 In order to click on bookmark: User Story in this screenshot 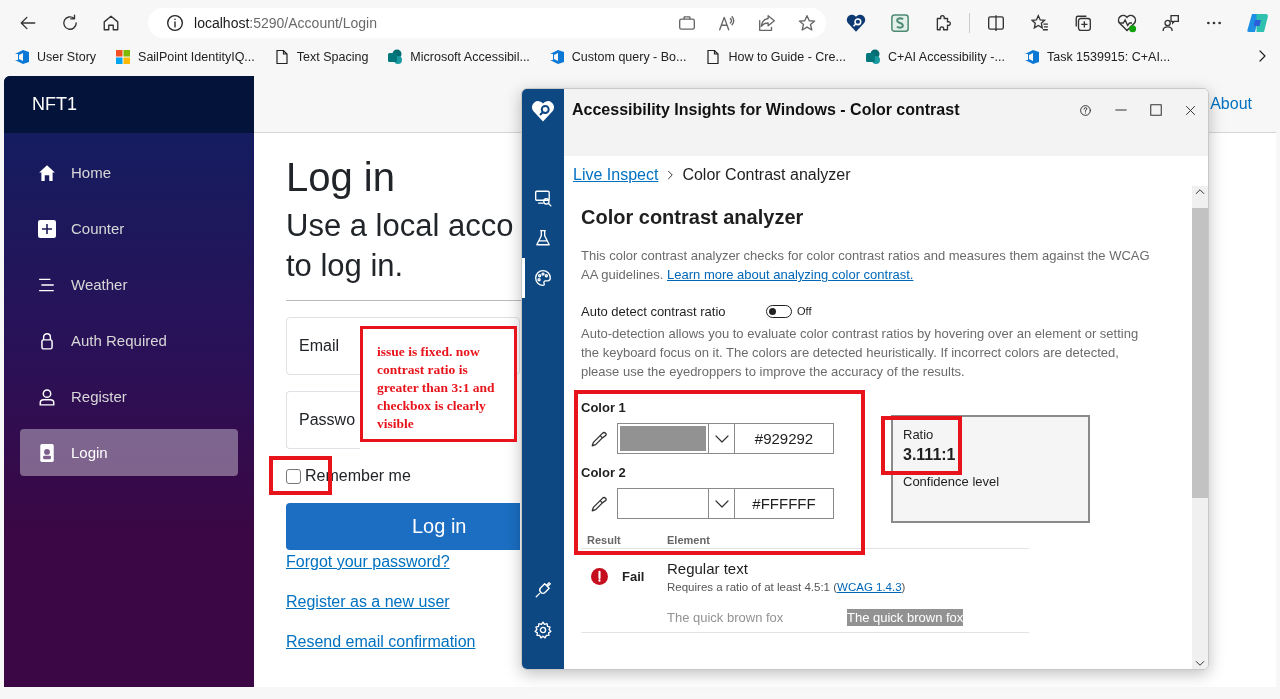, I will do `click(55, 57)`.